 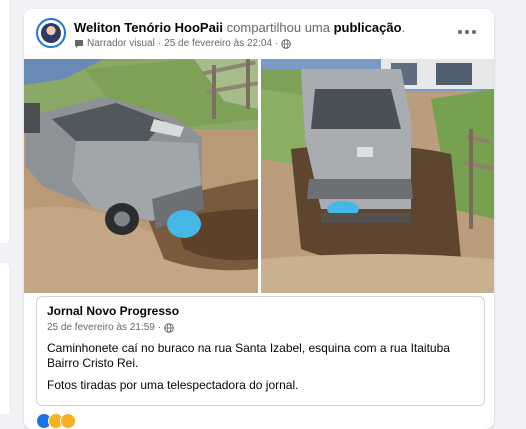 I want to click on narrator-label: Narrador visual, so click(x=121, y=44).